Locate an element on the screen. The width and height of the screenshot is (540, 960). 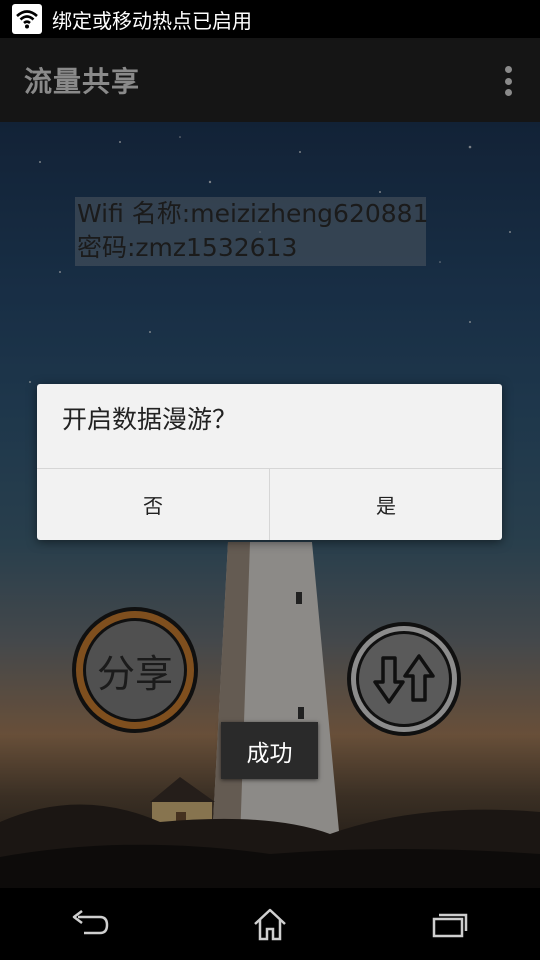
data-roaming-dialog: 开启数据漫游？ 否 是 is located at coordinates (269, 462).